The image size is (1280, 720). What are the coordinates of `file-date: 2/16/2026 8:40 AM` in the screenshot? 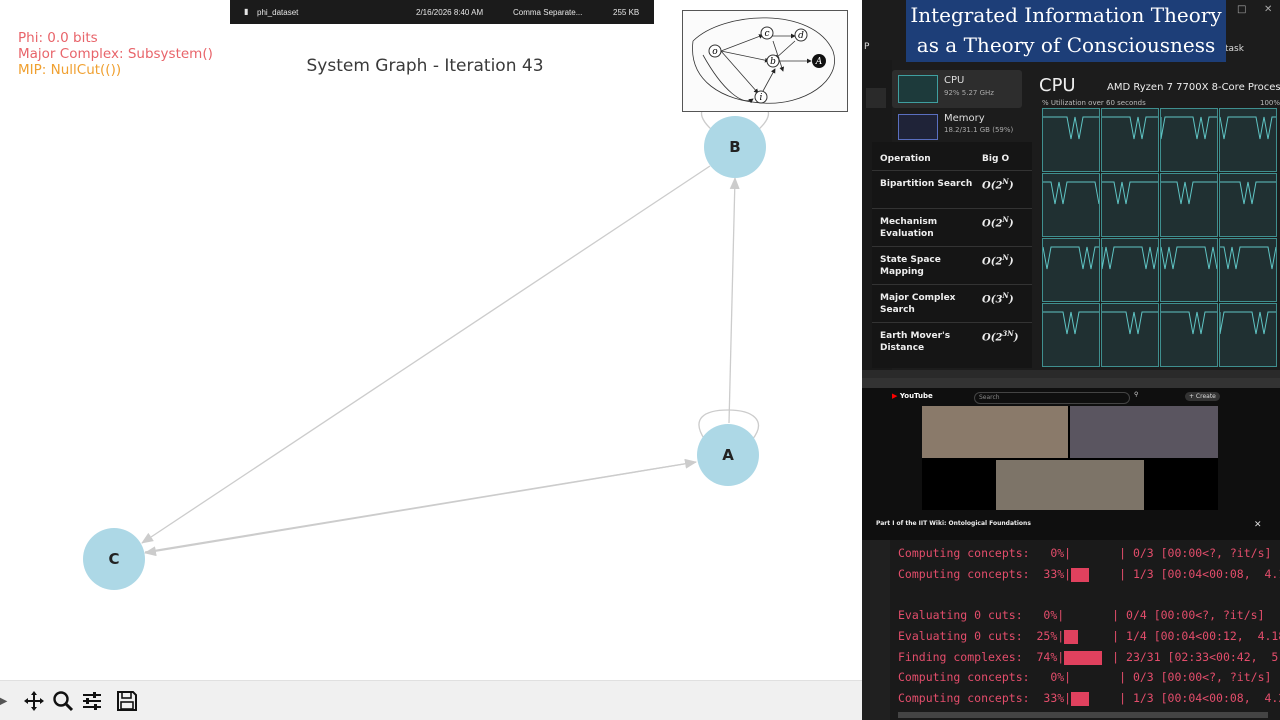 It's located at (450, 12).